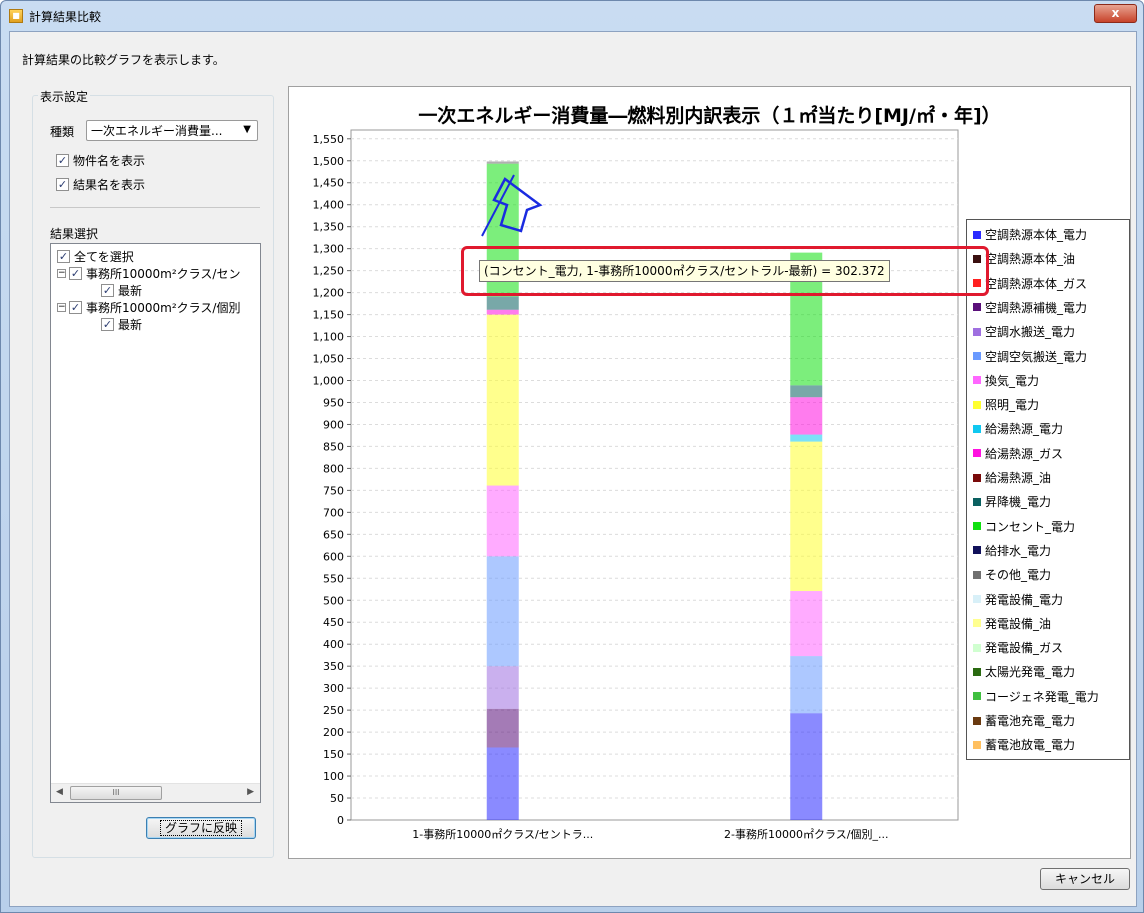  I want to click on y-tick-label: 550, so click(333, 578).